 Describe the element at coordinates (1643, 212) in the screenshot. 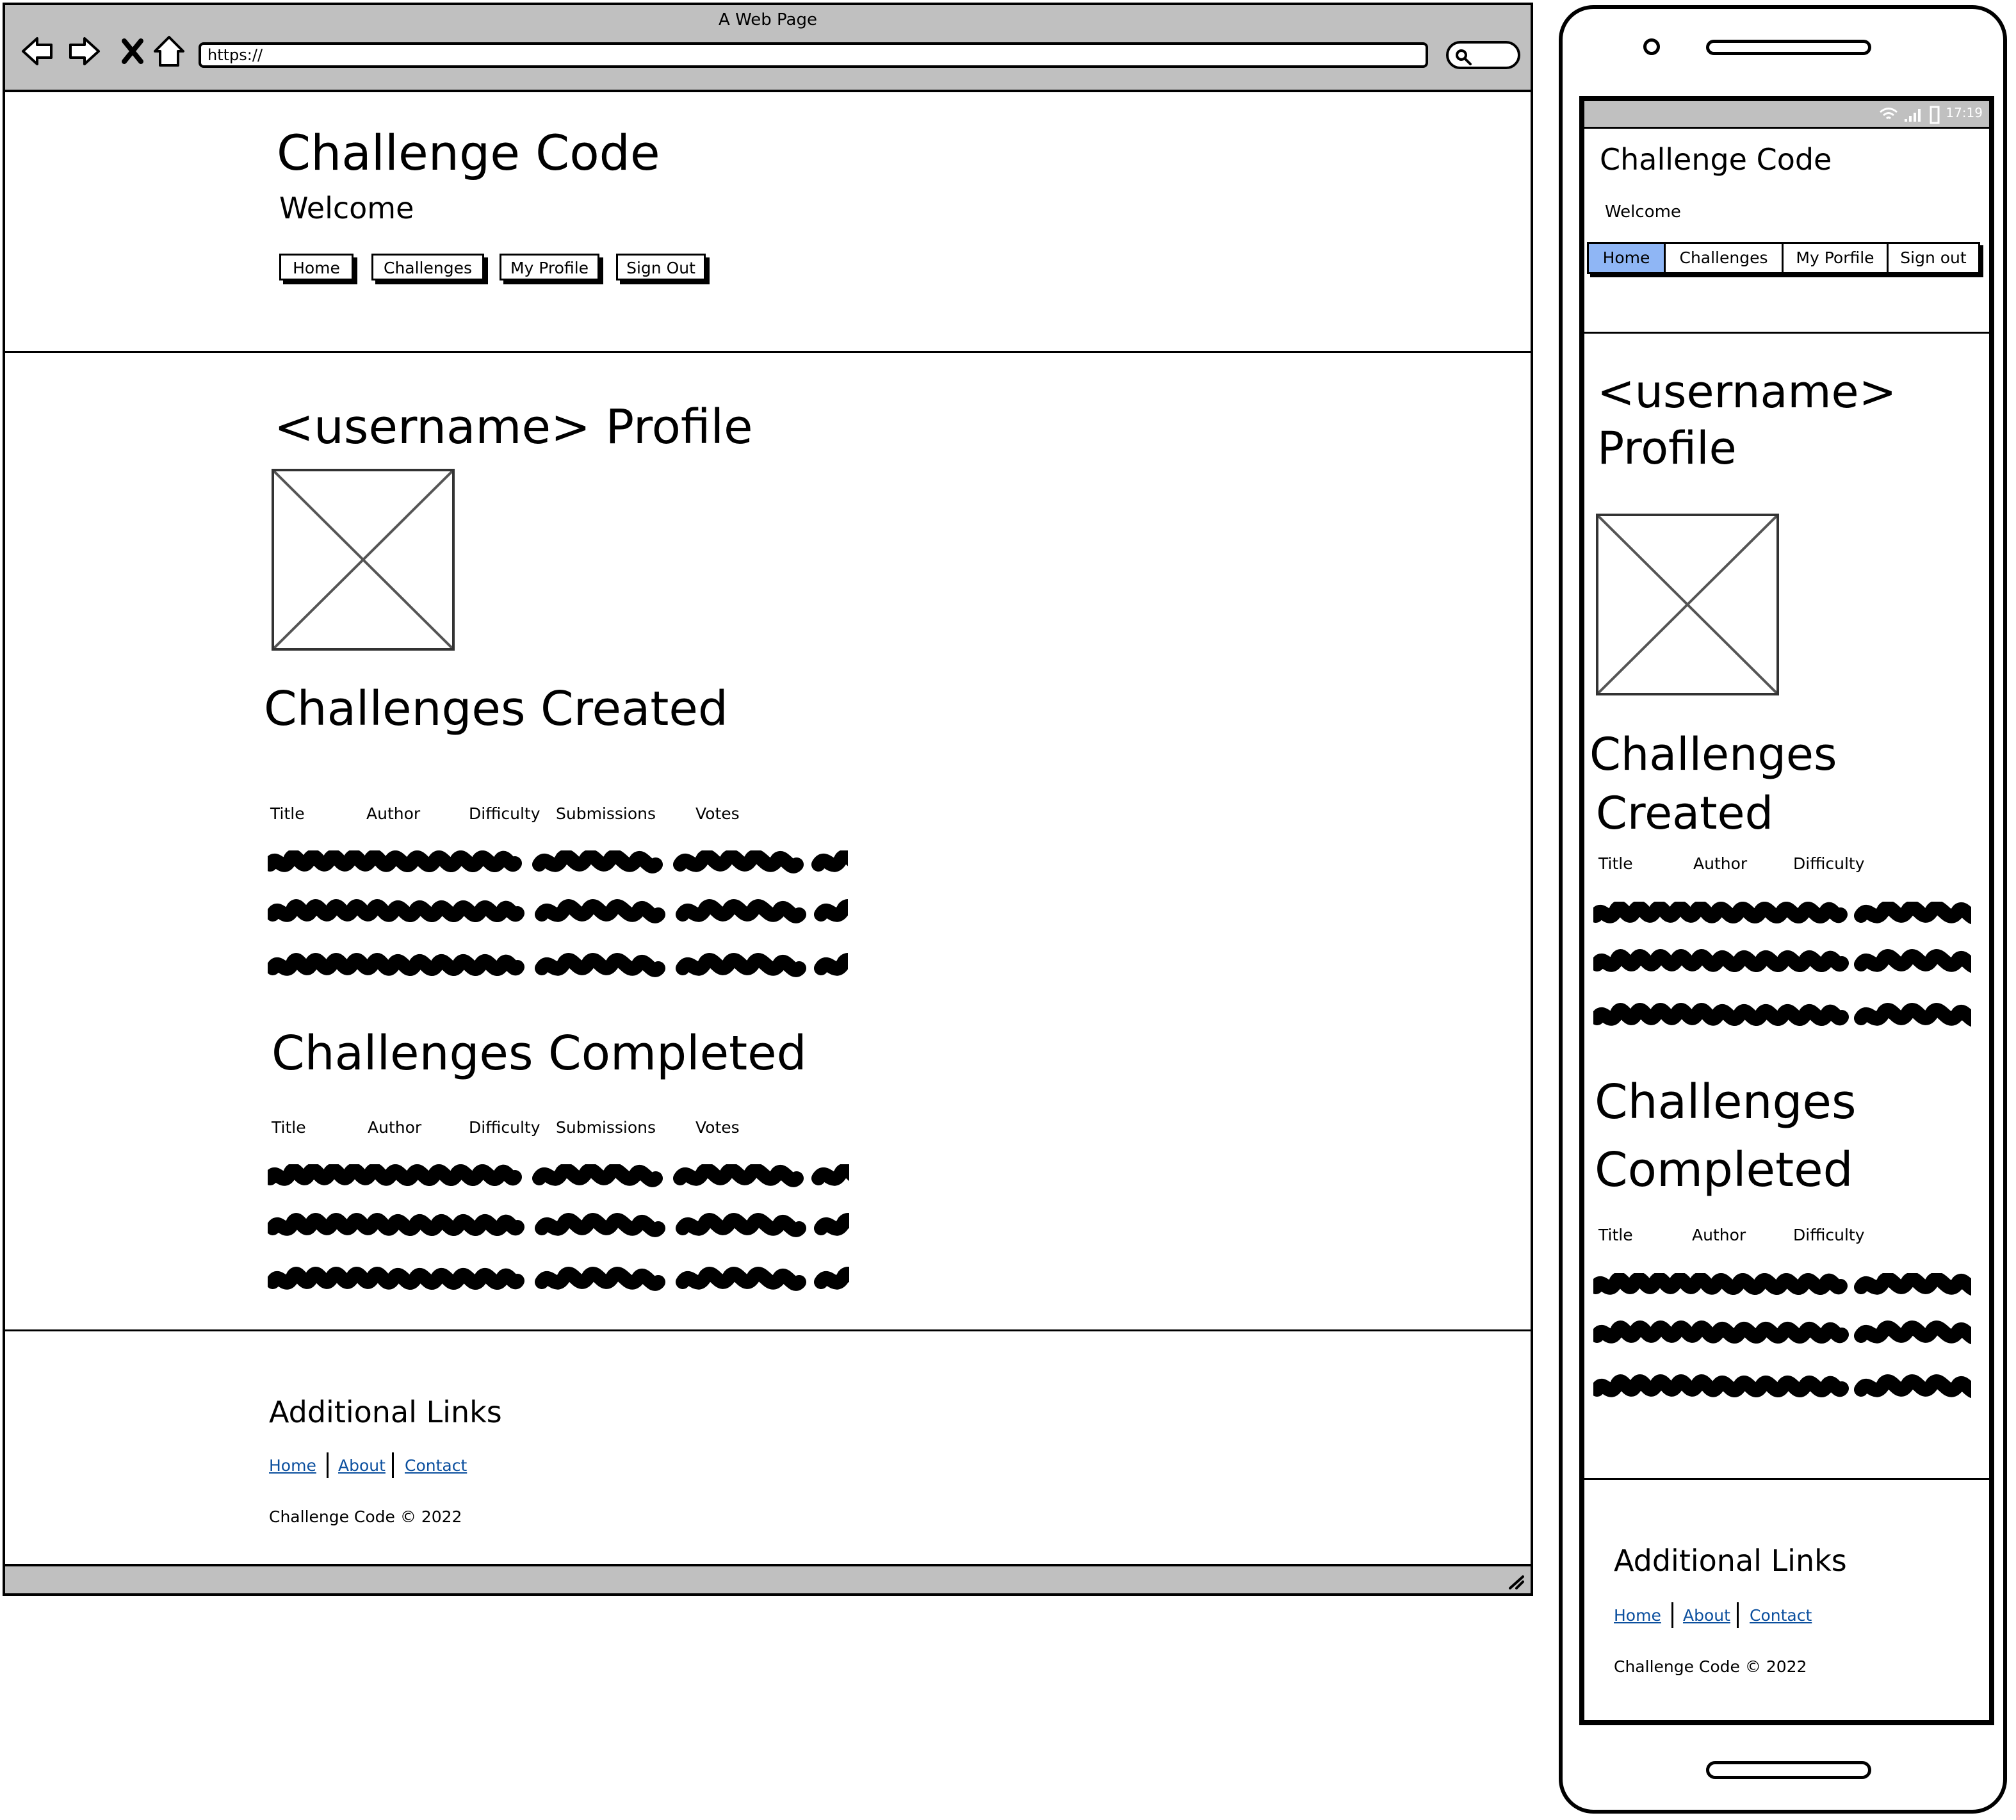

I see `mobile-welcome-text: Welcome` at that location.